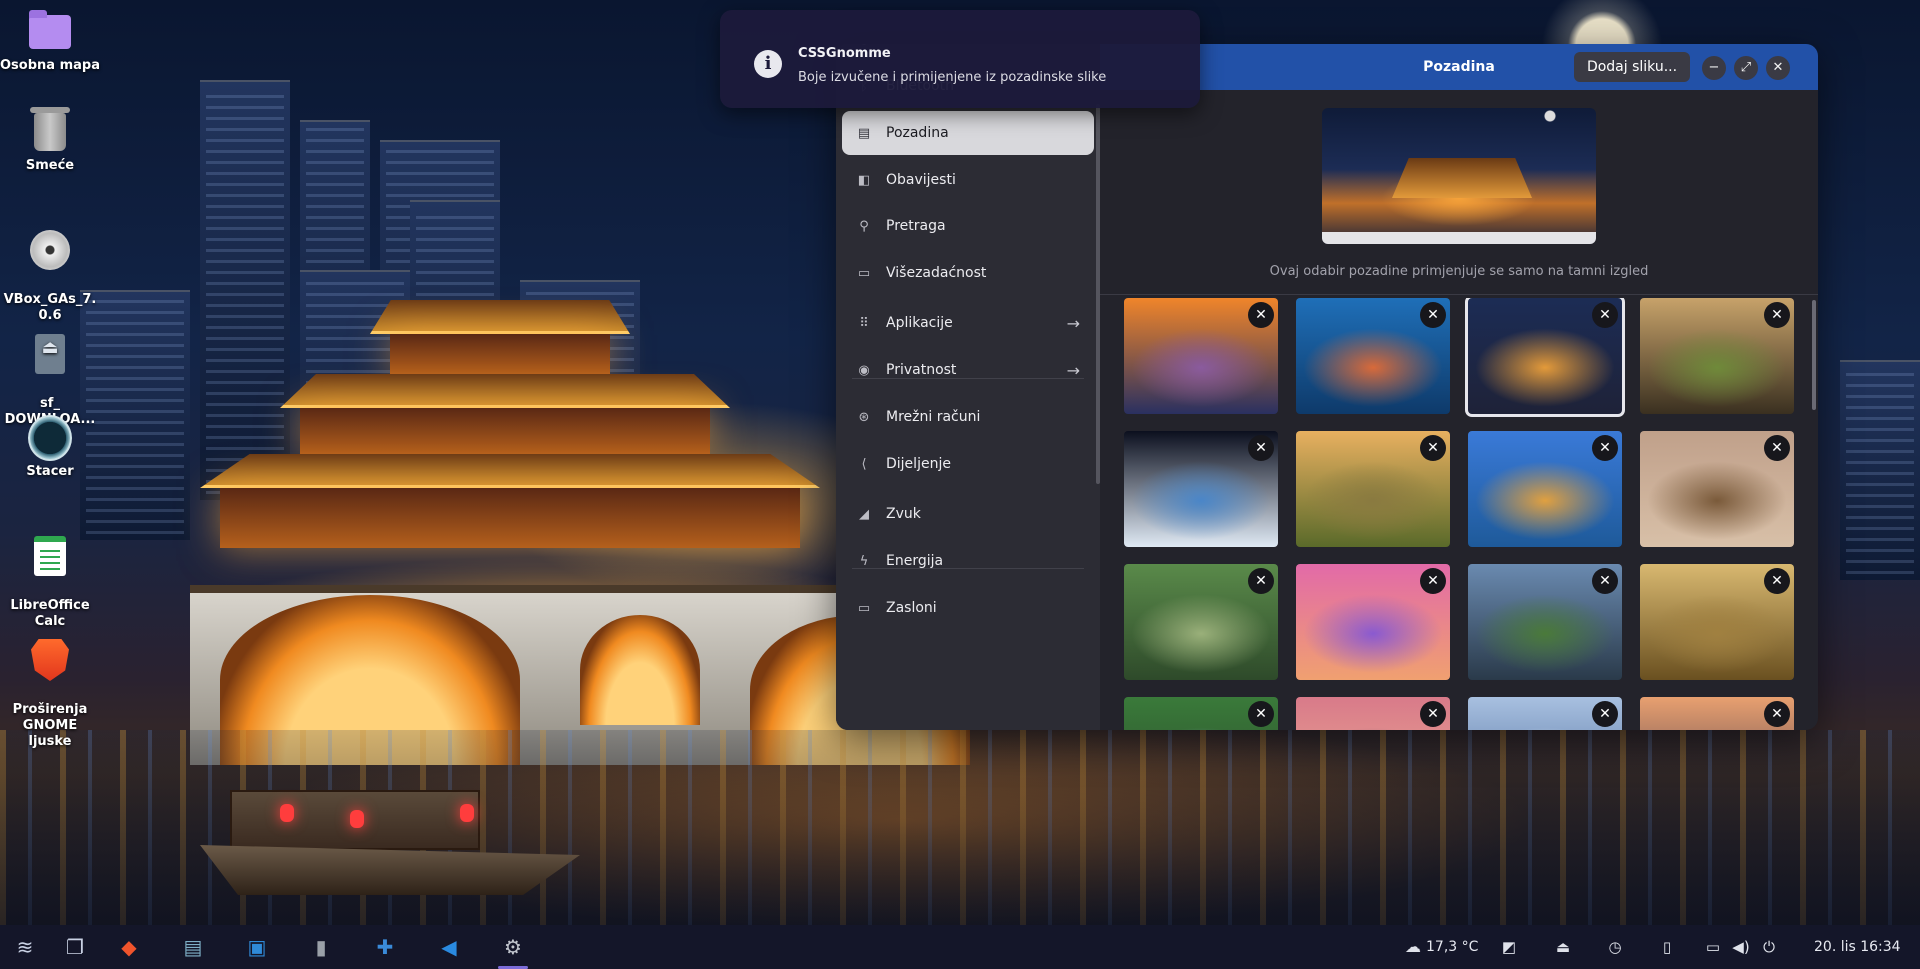 The height and width of the screenshot is (969, 1920). Describe the element at coordinates (936, 273) in the screenshot. I see `sidebar-item-label: Višezadaćnost` at that location.